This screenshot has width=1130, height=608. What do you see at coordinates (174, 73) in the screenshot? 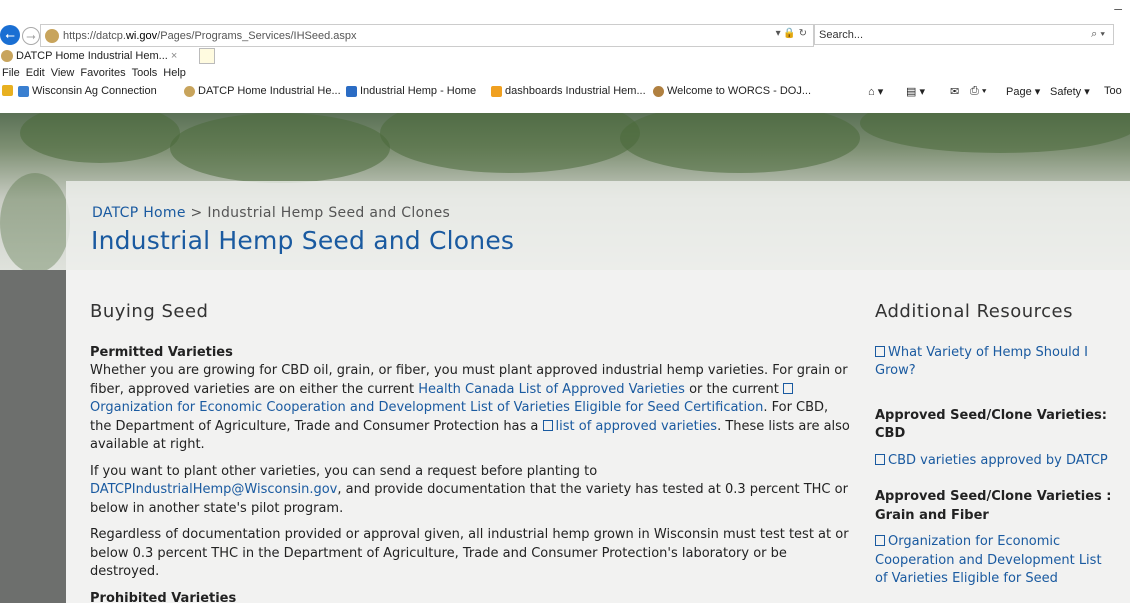
I see `menu-help: Help` at bounding box center [174, 73].